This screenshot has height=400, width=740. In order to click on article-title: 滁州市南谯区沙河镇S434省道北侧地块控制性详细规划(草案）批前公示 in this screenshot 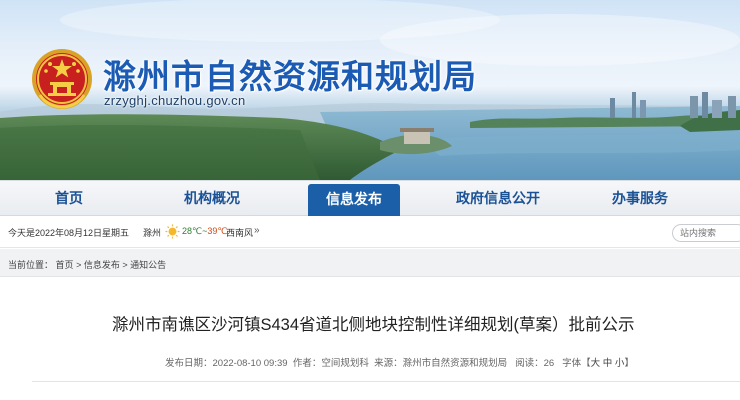, I will do `click(373, 325)`.